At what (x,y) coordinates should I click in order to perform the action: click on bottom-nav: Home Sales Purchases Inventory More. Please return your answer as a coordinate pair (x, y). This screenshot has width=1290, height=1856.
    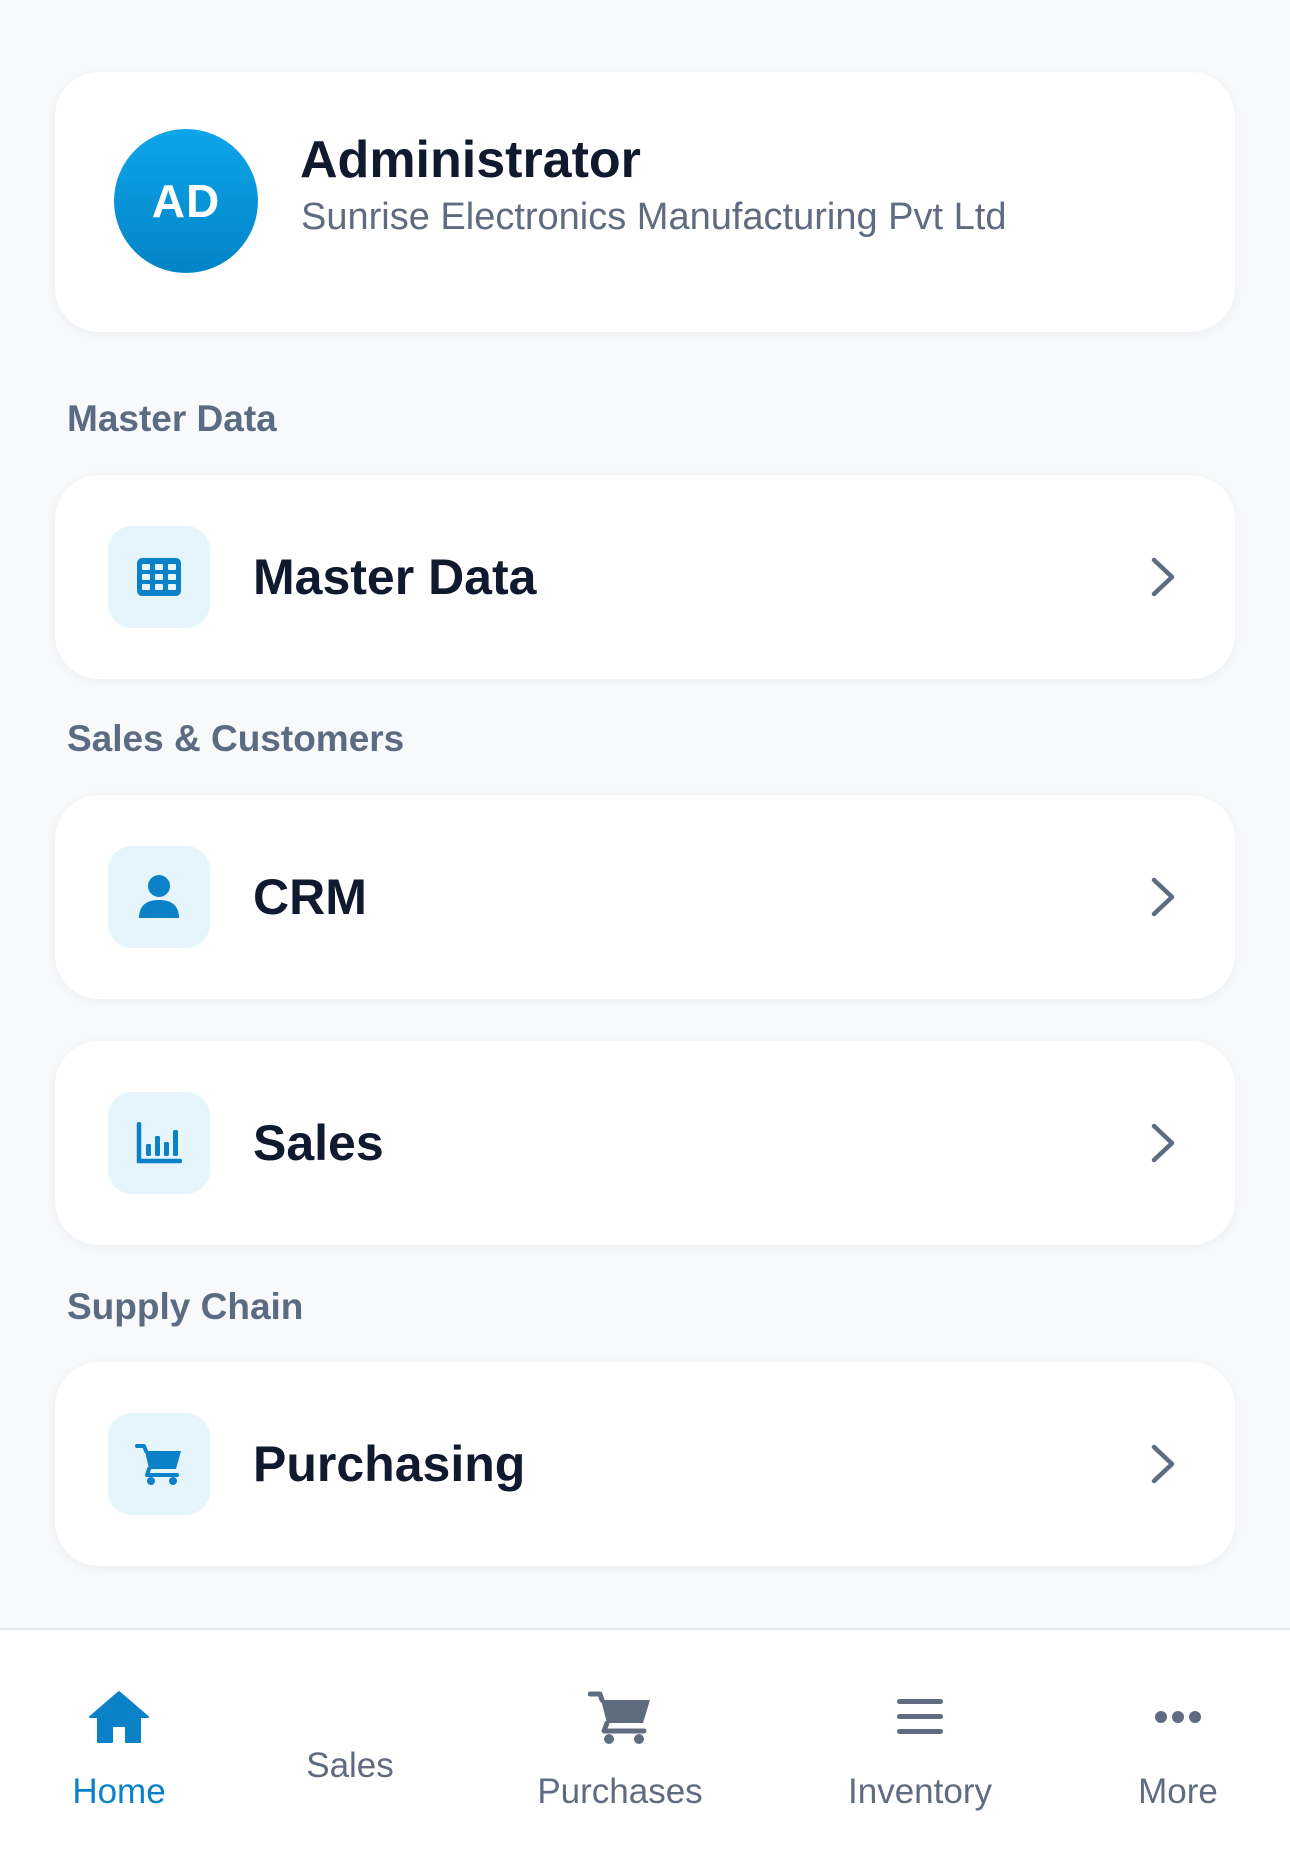
    Looking at the image, I should click on (645, 1742).